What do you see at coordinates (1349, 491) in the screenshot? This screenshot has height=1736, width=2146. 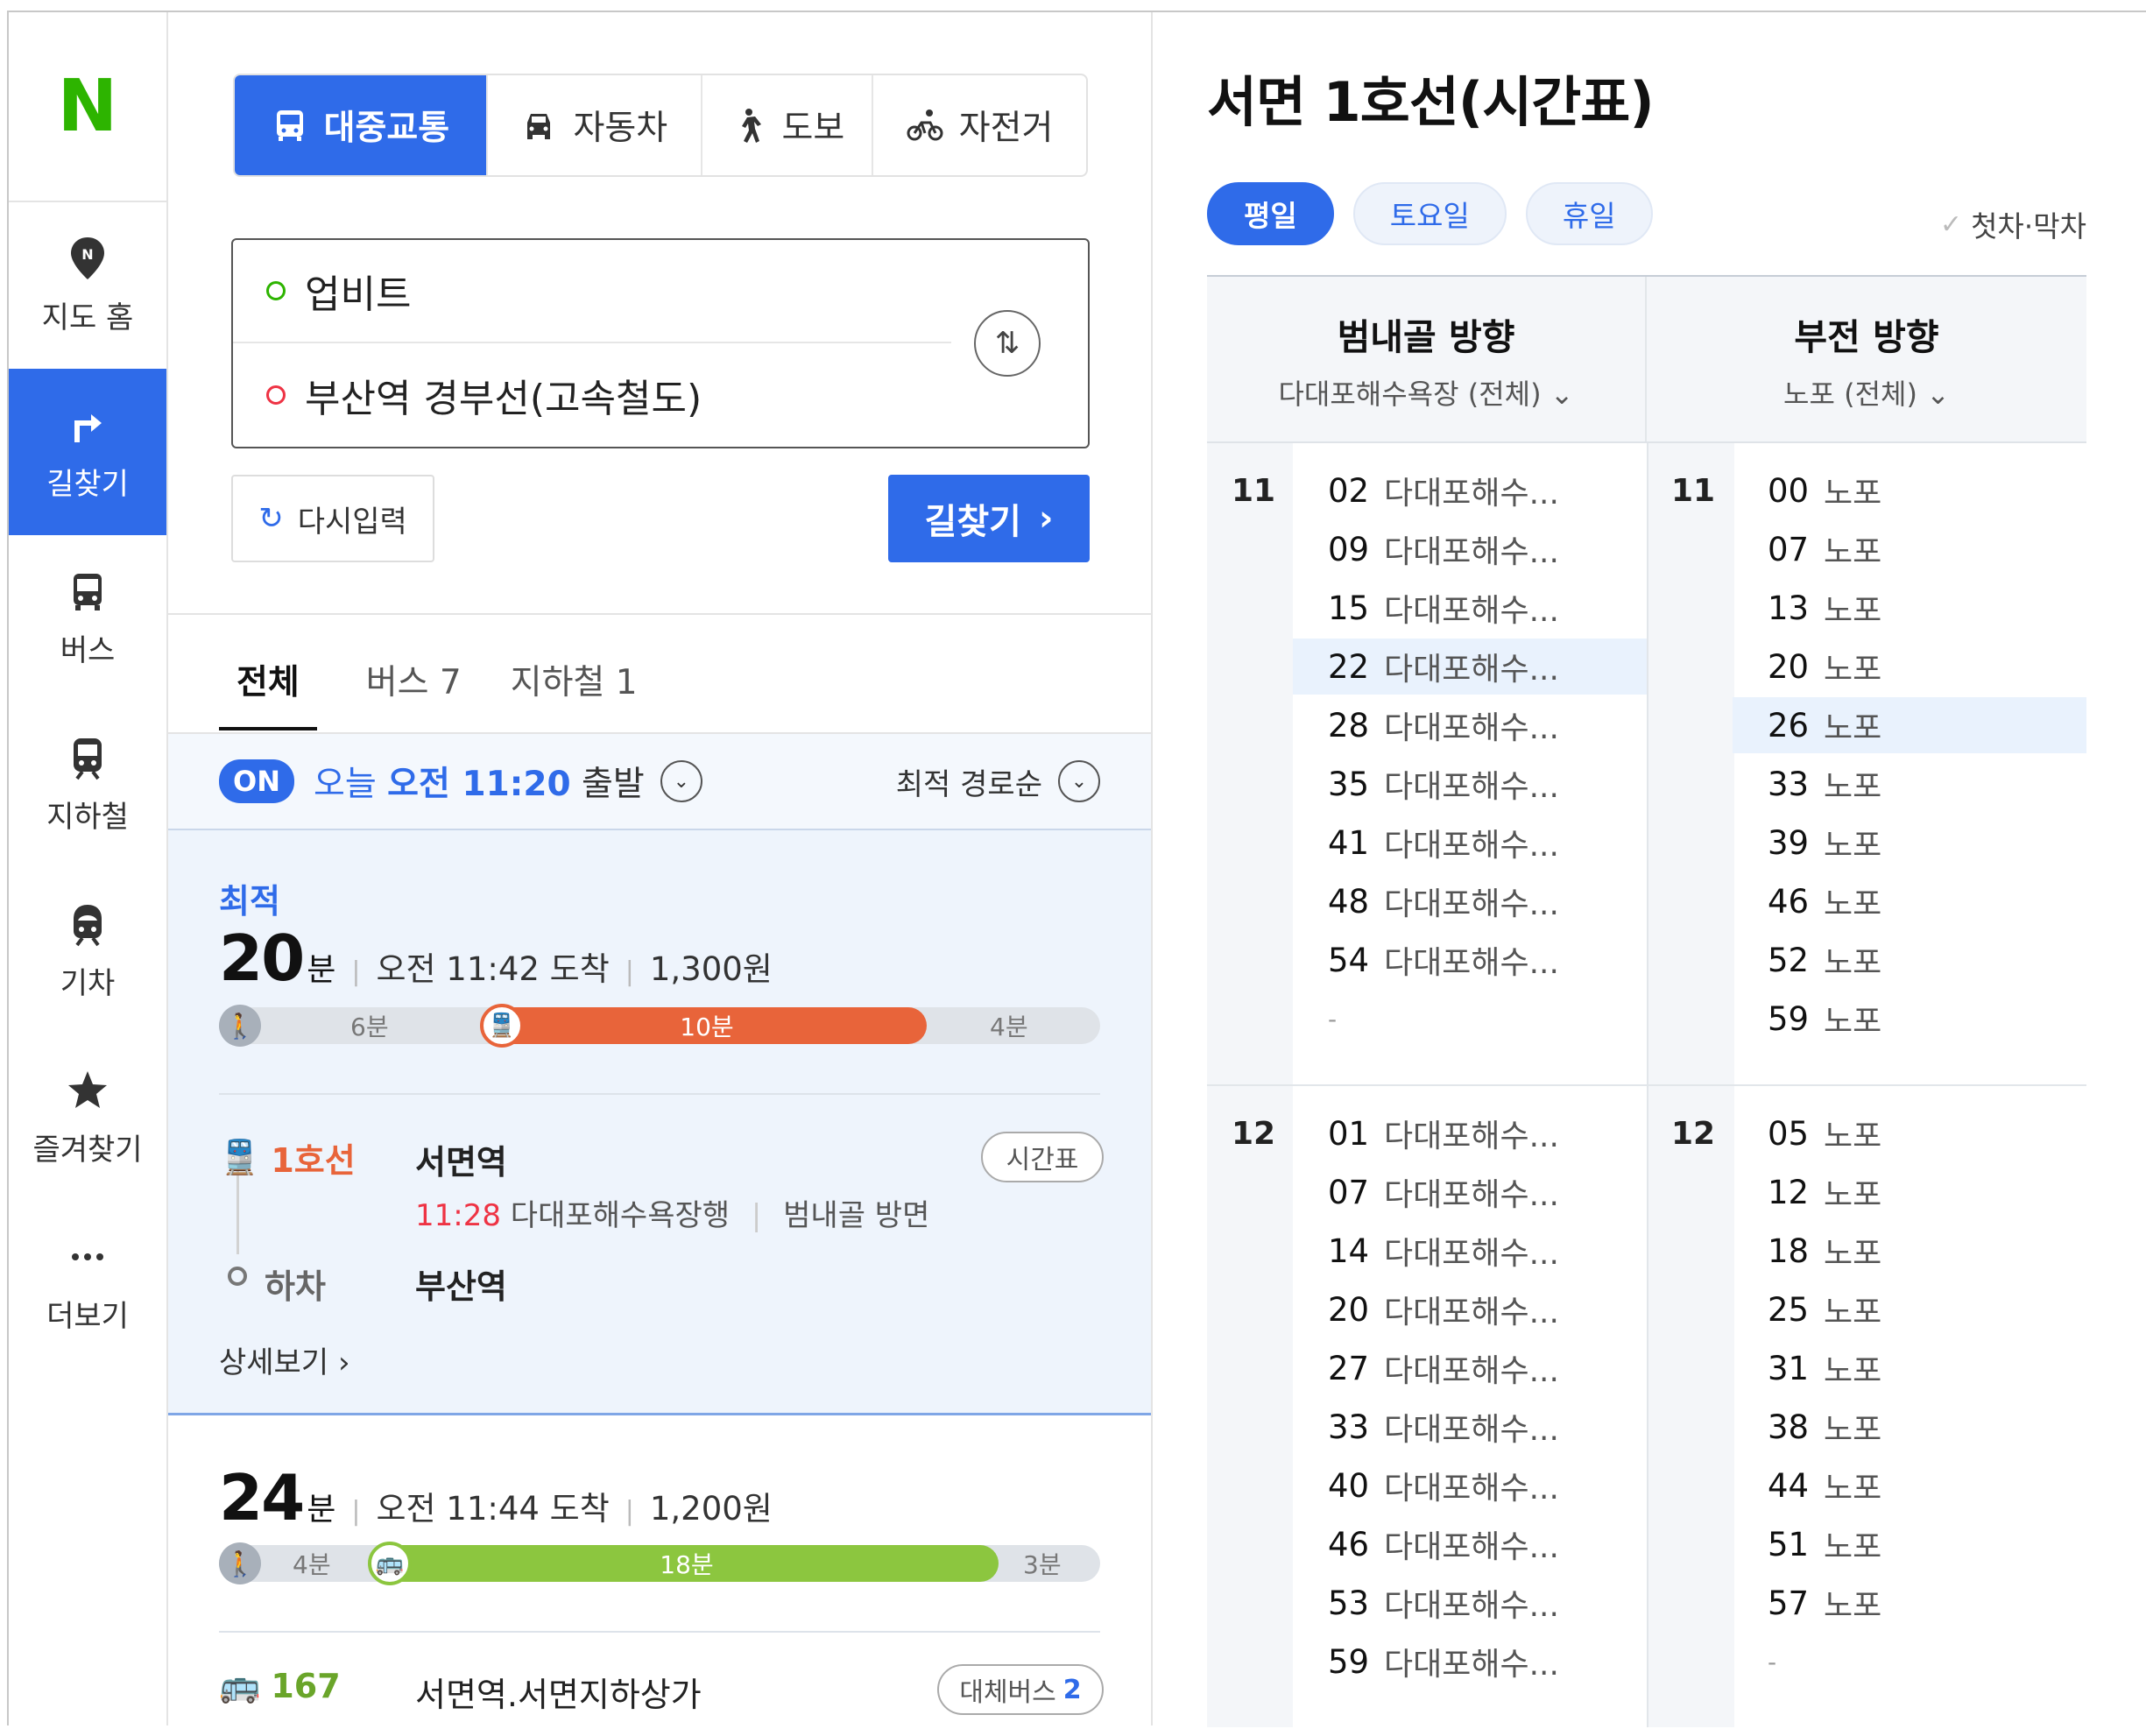 I see `departure-minute: 02` at bounding box center [1349, 491].